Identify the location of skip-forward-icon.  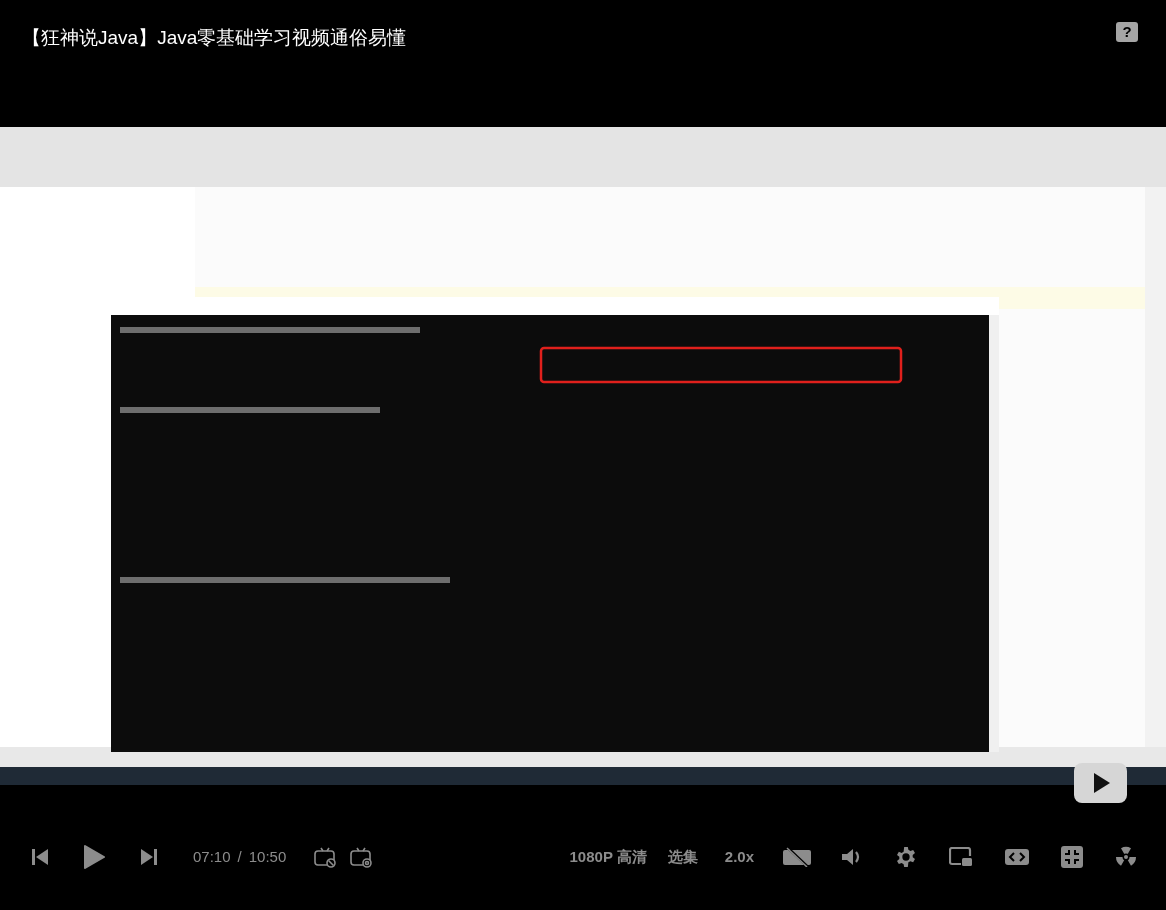
(149, 857).